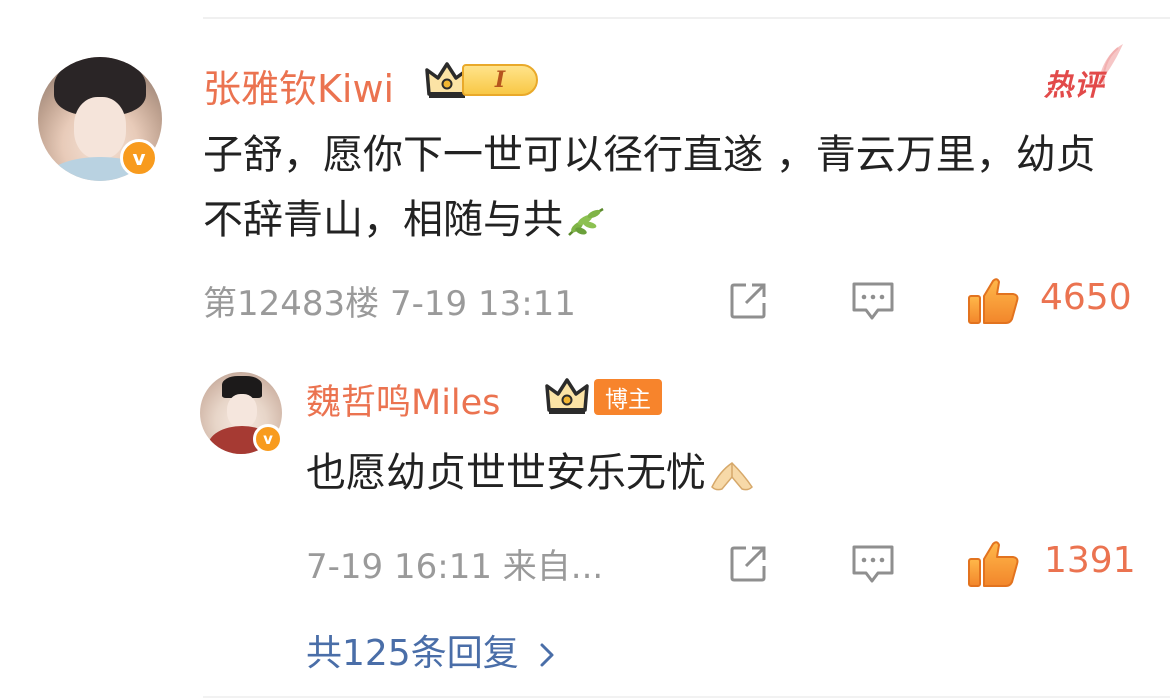 This screenshot has height=699, width=1170. Describe the element at coordinates (1086, 297) in the screenshot. I see `like-count: 4650` at that location.